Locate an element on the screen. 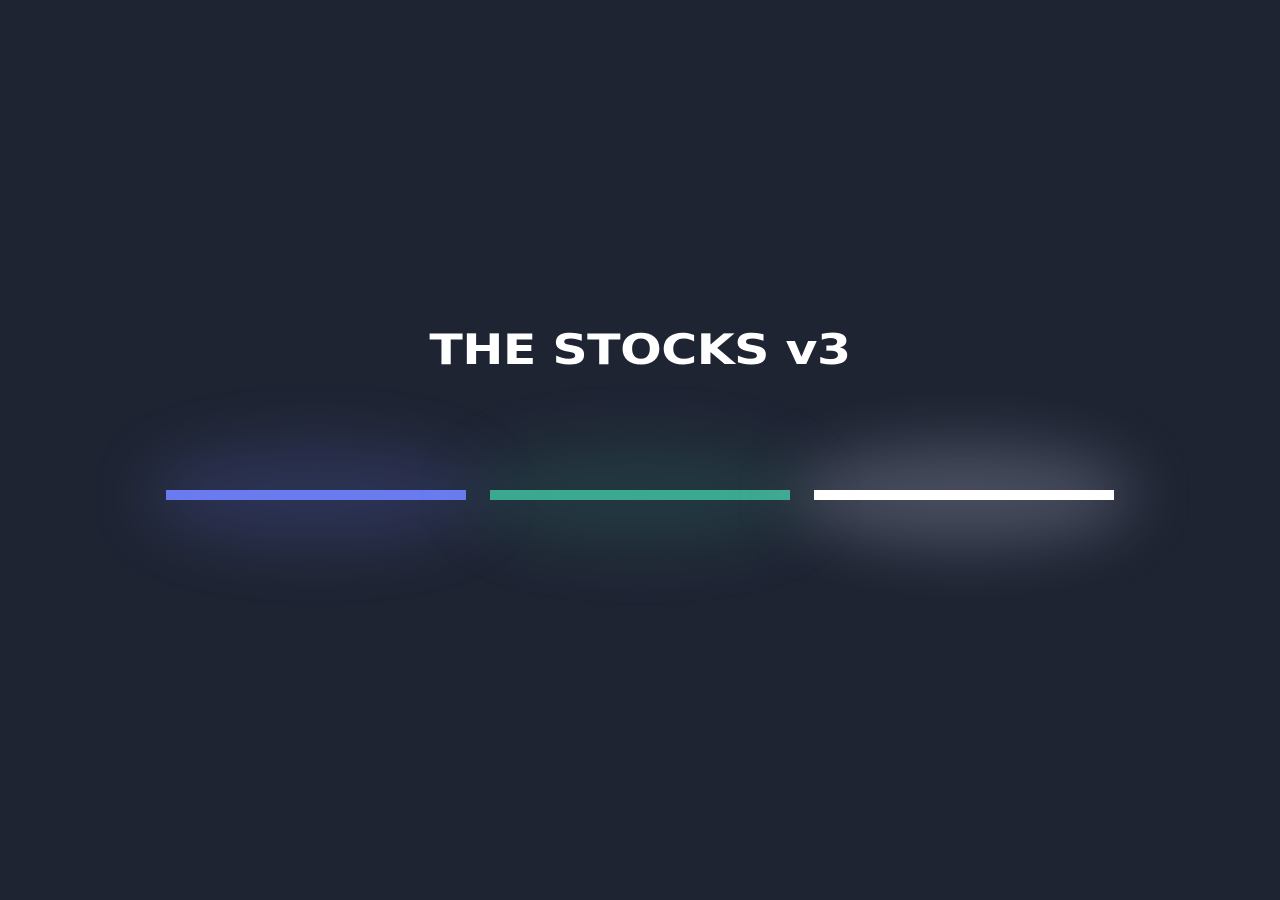 The image size is (1280, 900). loading-segment-blue is located at coordinates (316, 495).